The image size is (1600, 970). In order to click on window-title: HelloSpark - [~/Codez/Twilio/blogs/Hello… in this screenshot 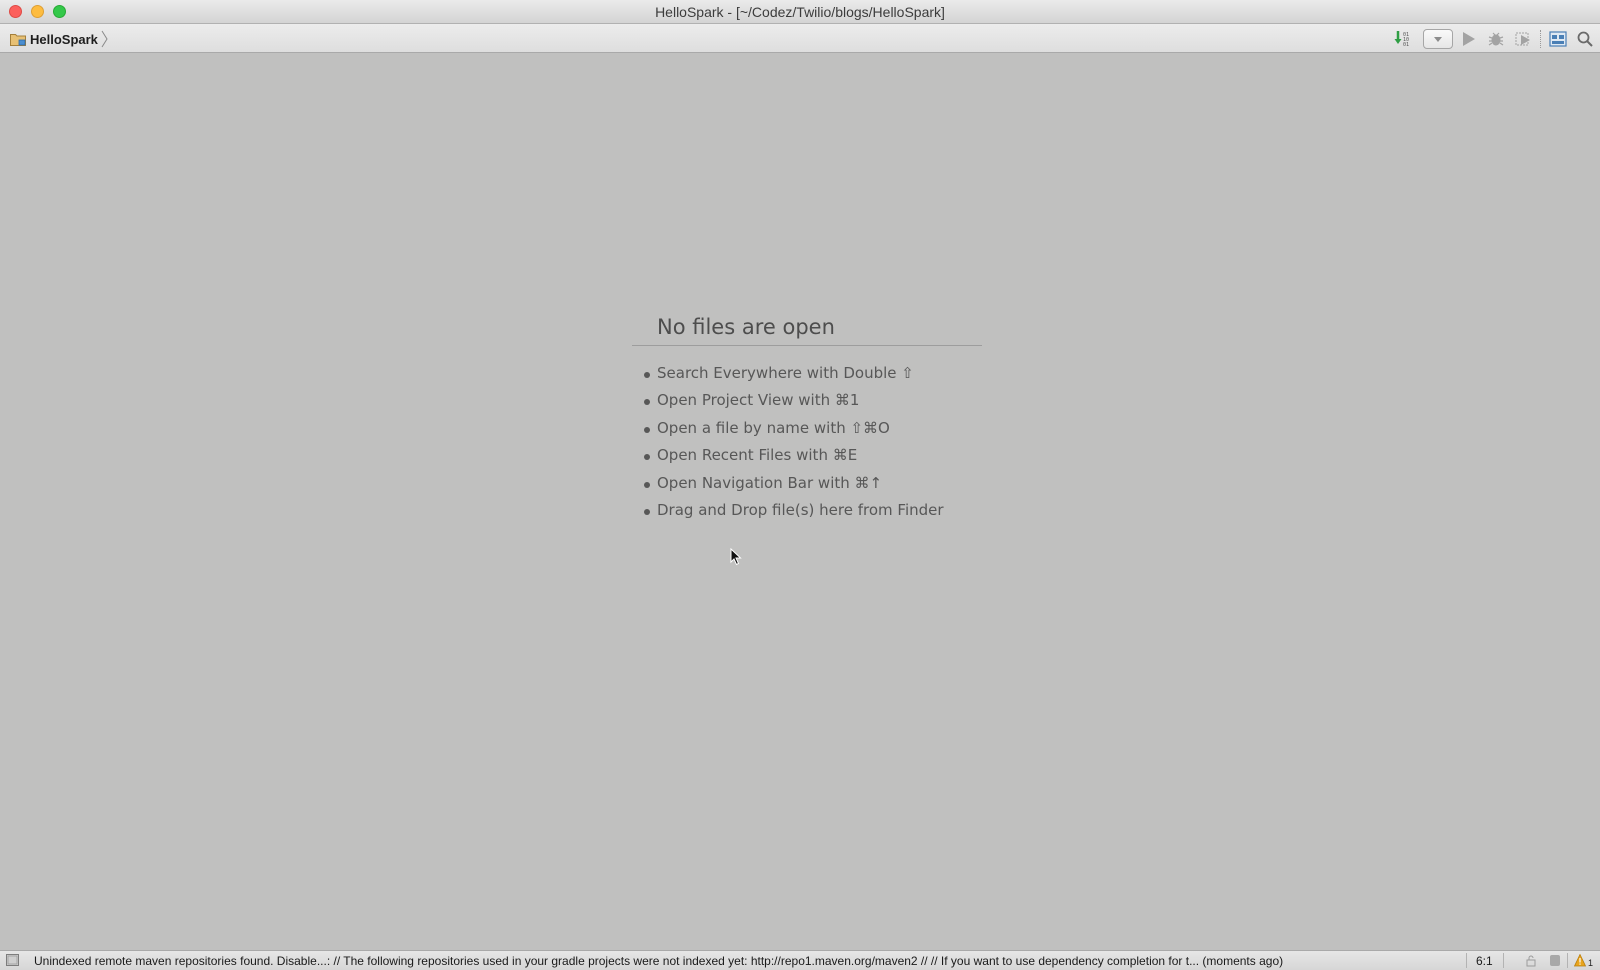, I will do `click(800, 12)`.